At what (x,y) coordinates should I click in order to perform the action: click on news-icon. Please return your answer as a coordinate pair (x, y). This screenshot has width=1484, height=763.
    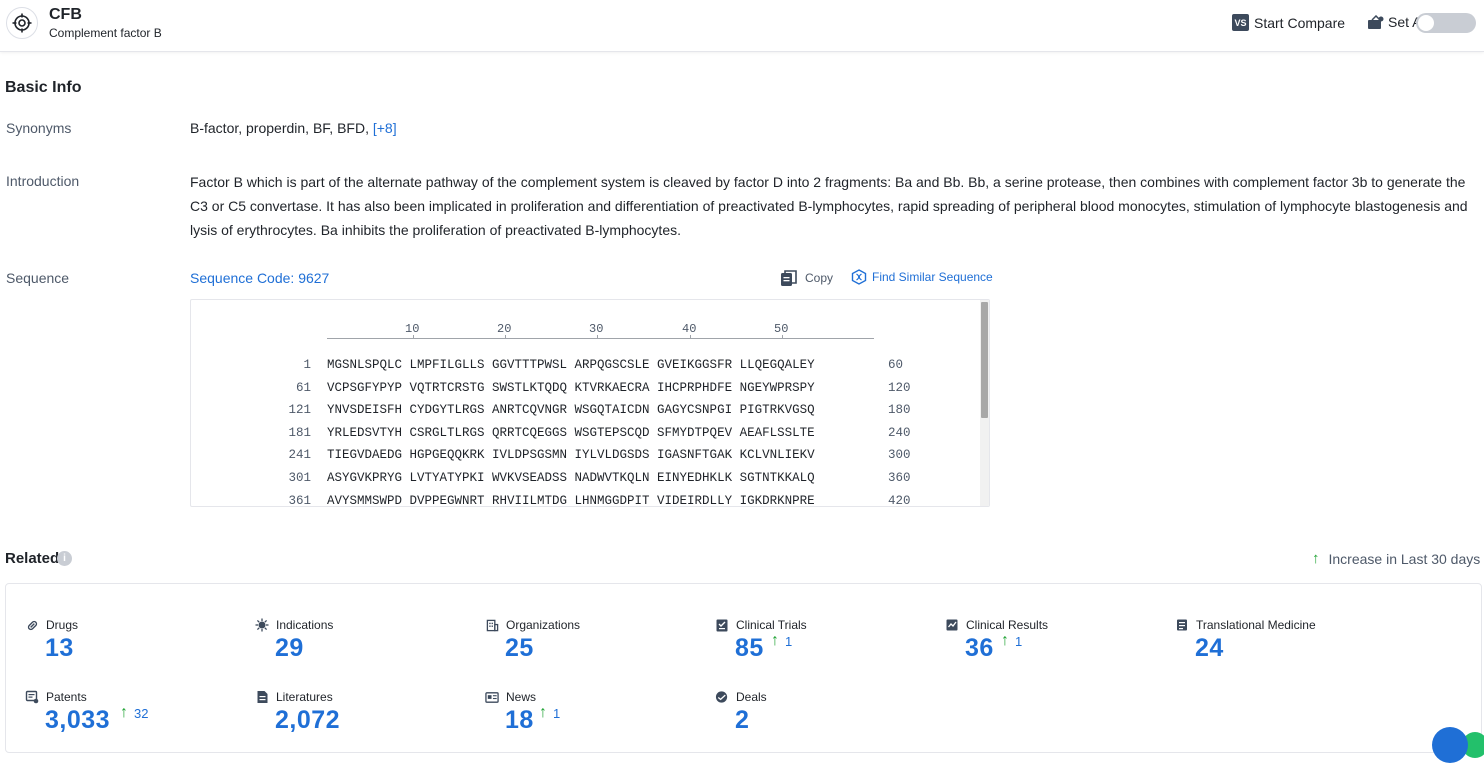
    Looking at the image, I should click on (492, 697).